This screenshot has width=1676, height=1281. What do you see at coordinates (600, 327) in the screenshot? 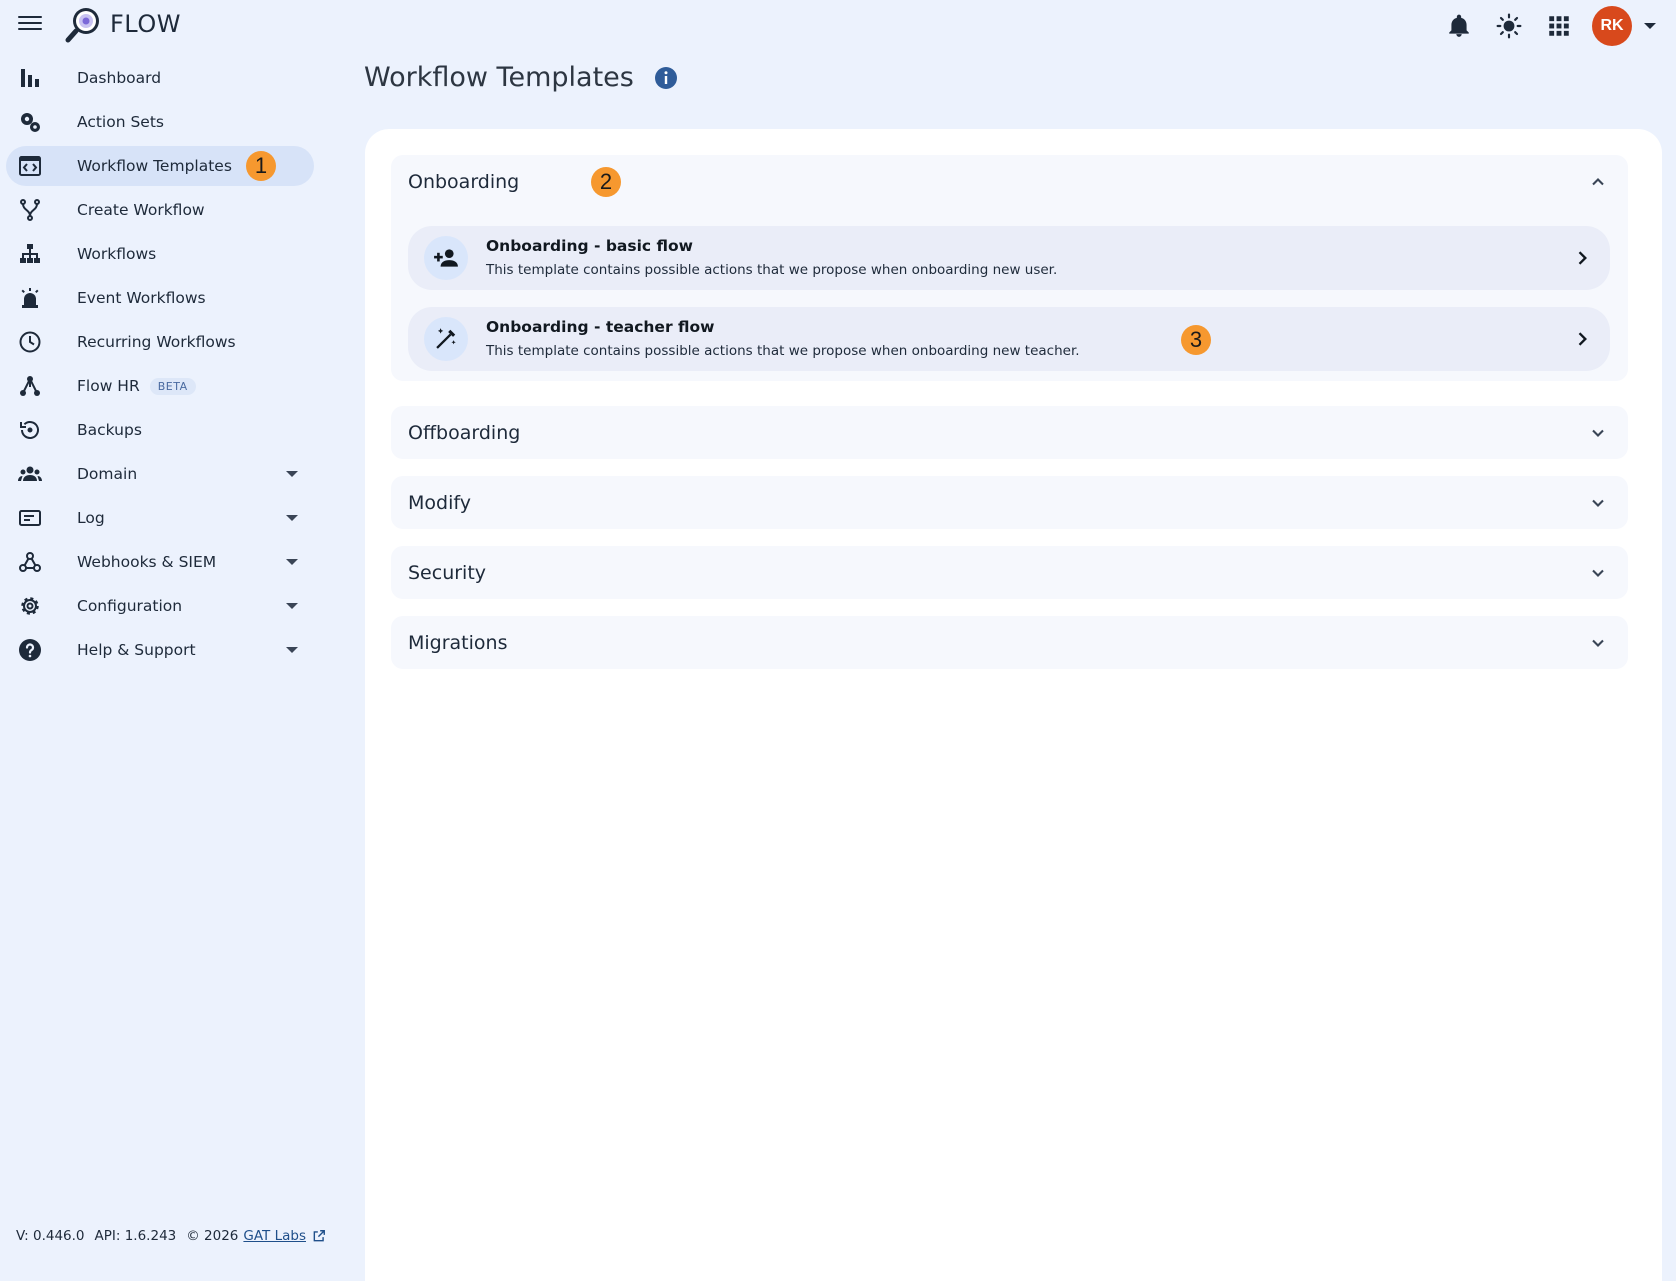
I see `template-title: Onboarding - teacher flow` at bounding box center [600, 327].